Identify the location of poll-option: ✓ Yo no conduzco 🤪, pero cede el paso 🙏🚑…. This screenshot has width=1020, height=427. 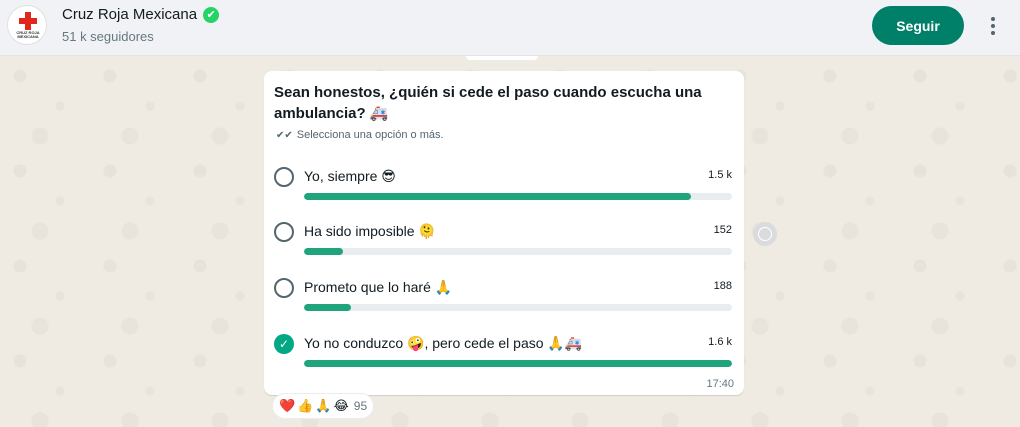
(504, 353).